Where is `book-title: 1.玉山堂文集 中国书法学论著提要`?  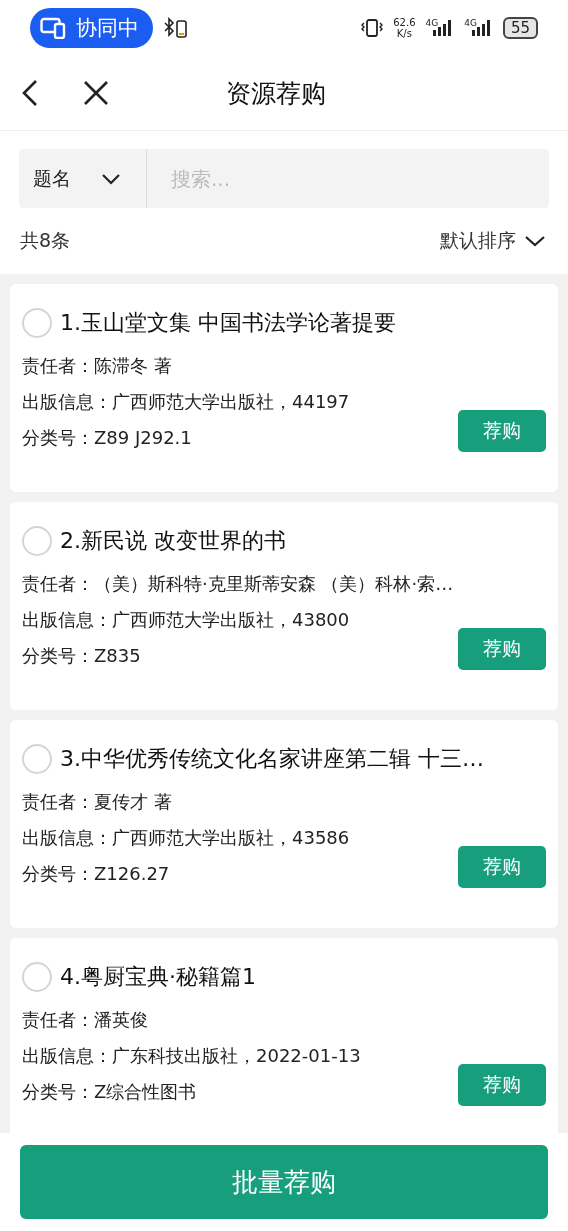
book-title: 1.玉山堂文集 中国书法学论著提要 is located at coordinates (228, 323).